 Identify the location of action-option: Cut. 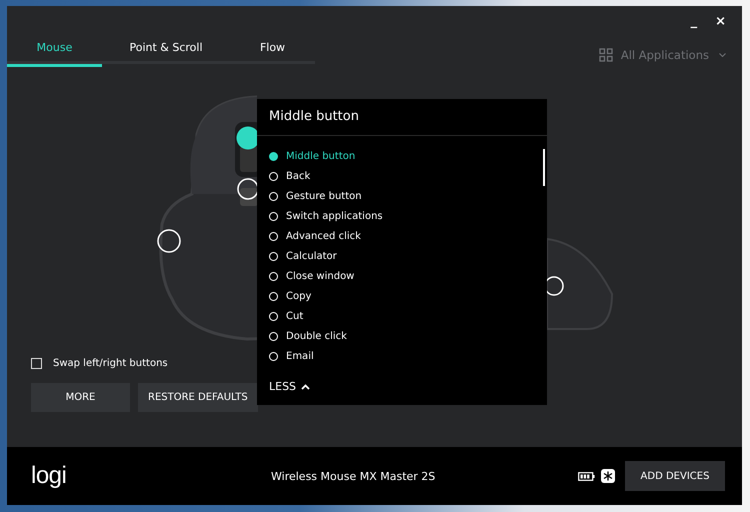
(389, 316).